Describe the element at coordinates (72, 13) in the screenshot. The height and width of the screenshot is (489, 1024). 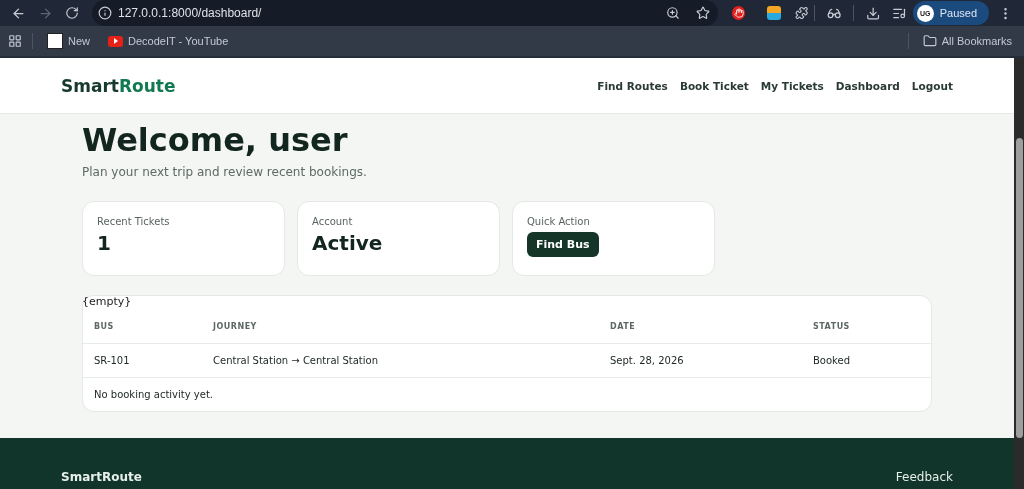
I see `reload-icon` at that location.